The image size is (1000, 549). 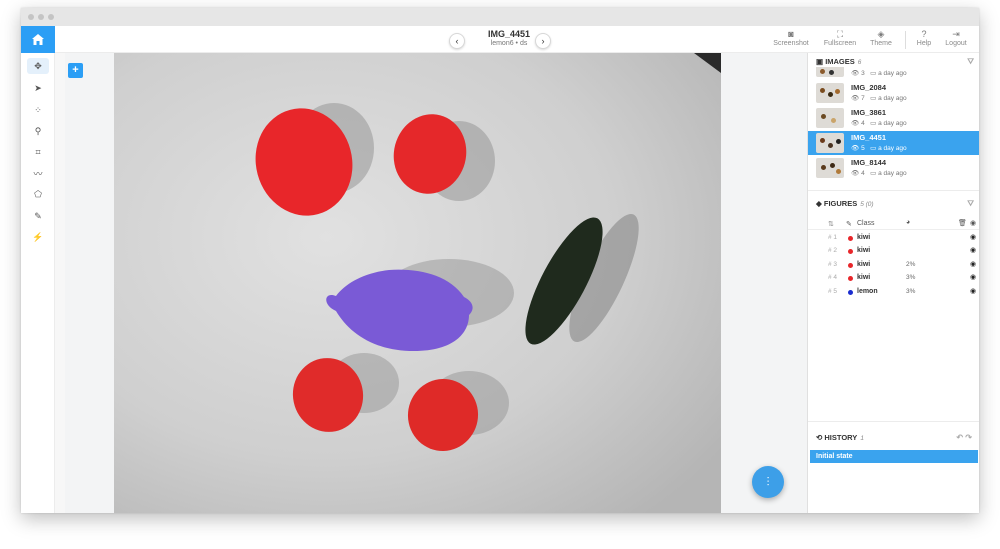 What do you see at coordinates (833, 291) in the screenshot?
I see `figure-number: # 5` at bounding box center [833, 291].